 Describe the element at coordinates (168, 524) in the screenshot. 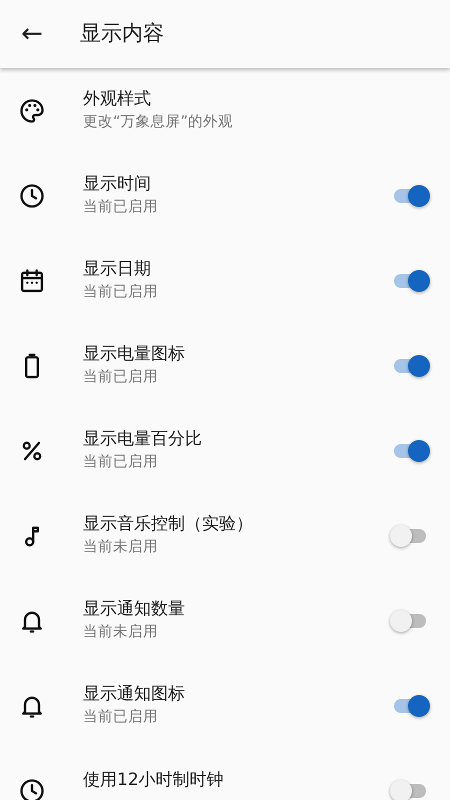

I see `setting-title: 显示音乐控制（实验）` at that location.